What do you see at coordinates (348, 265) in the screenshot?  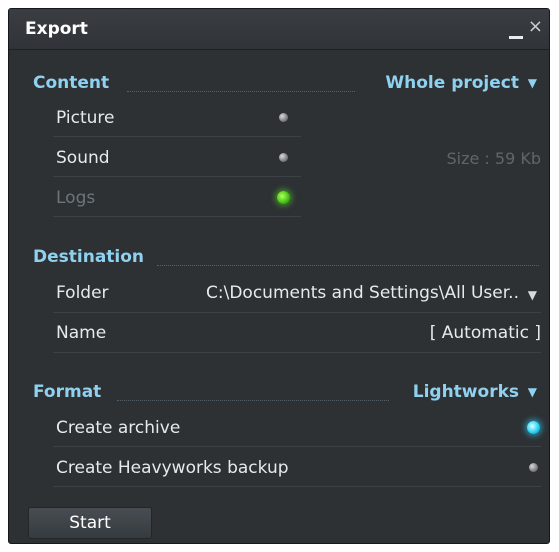 I see `destination-dotted-leader` at bounding box center [348, 265].